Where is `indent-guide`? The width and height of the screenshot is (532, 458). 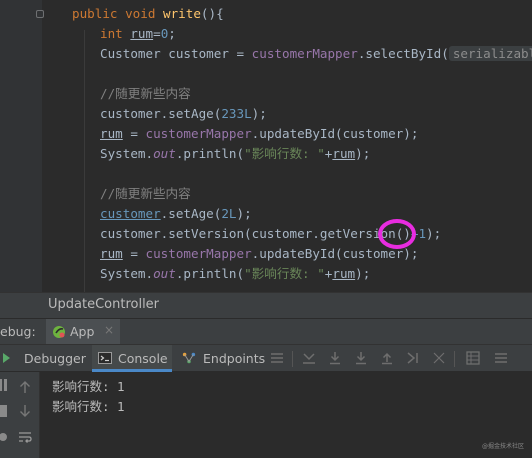
indent-guide is located at coordinates (84, 161).